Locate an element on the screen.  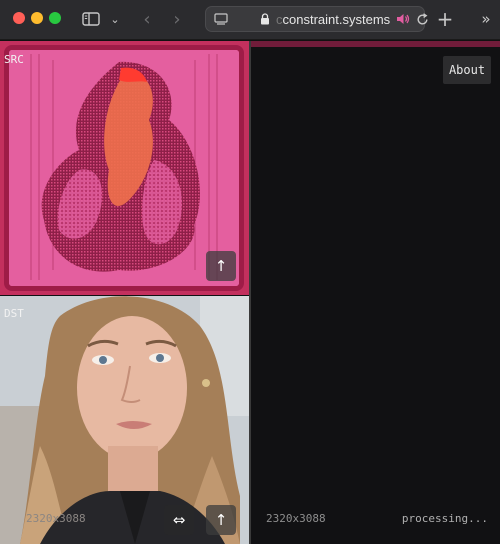
lock-icon is located at coordinates (265, 19).